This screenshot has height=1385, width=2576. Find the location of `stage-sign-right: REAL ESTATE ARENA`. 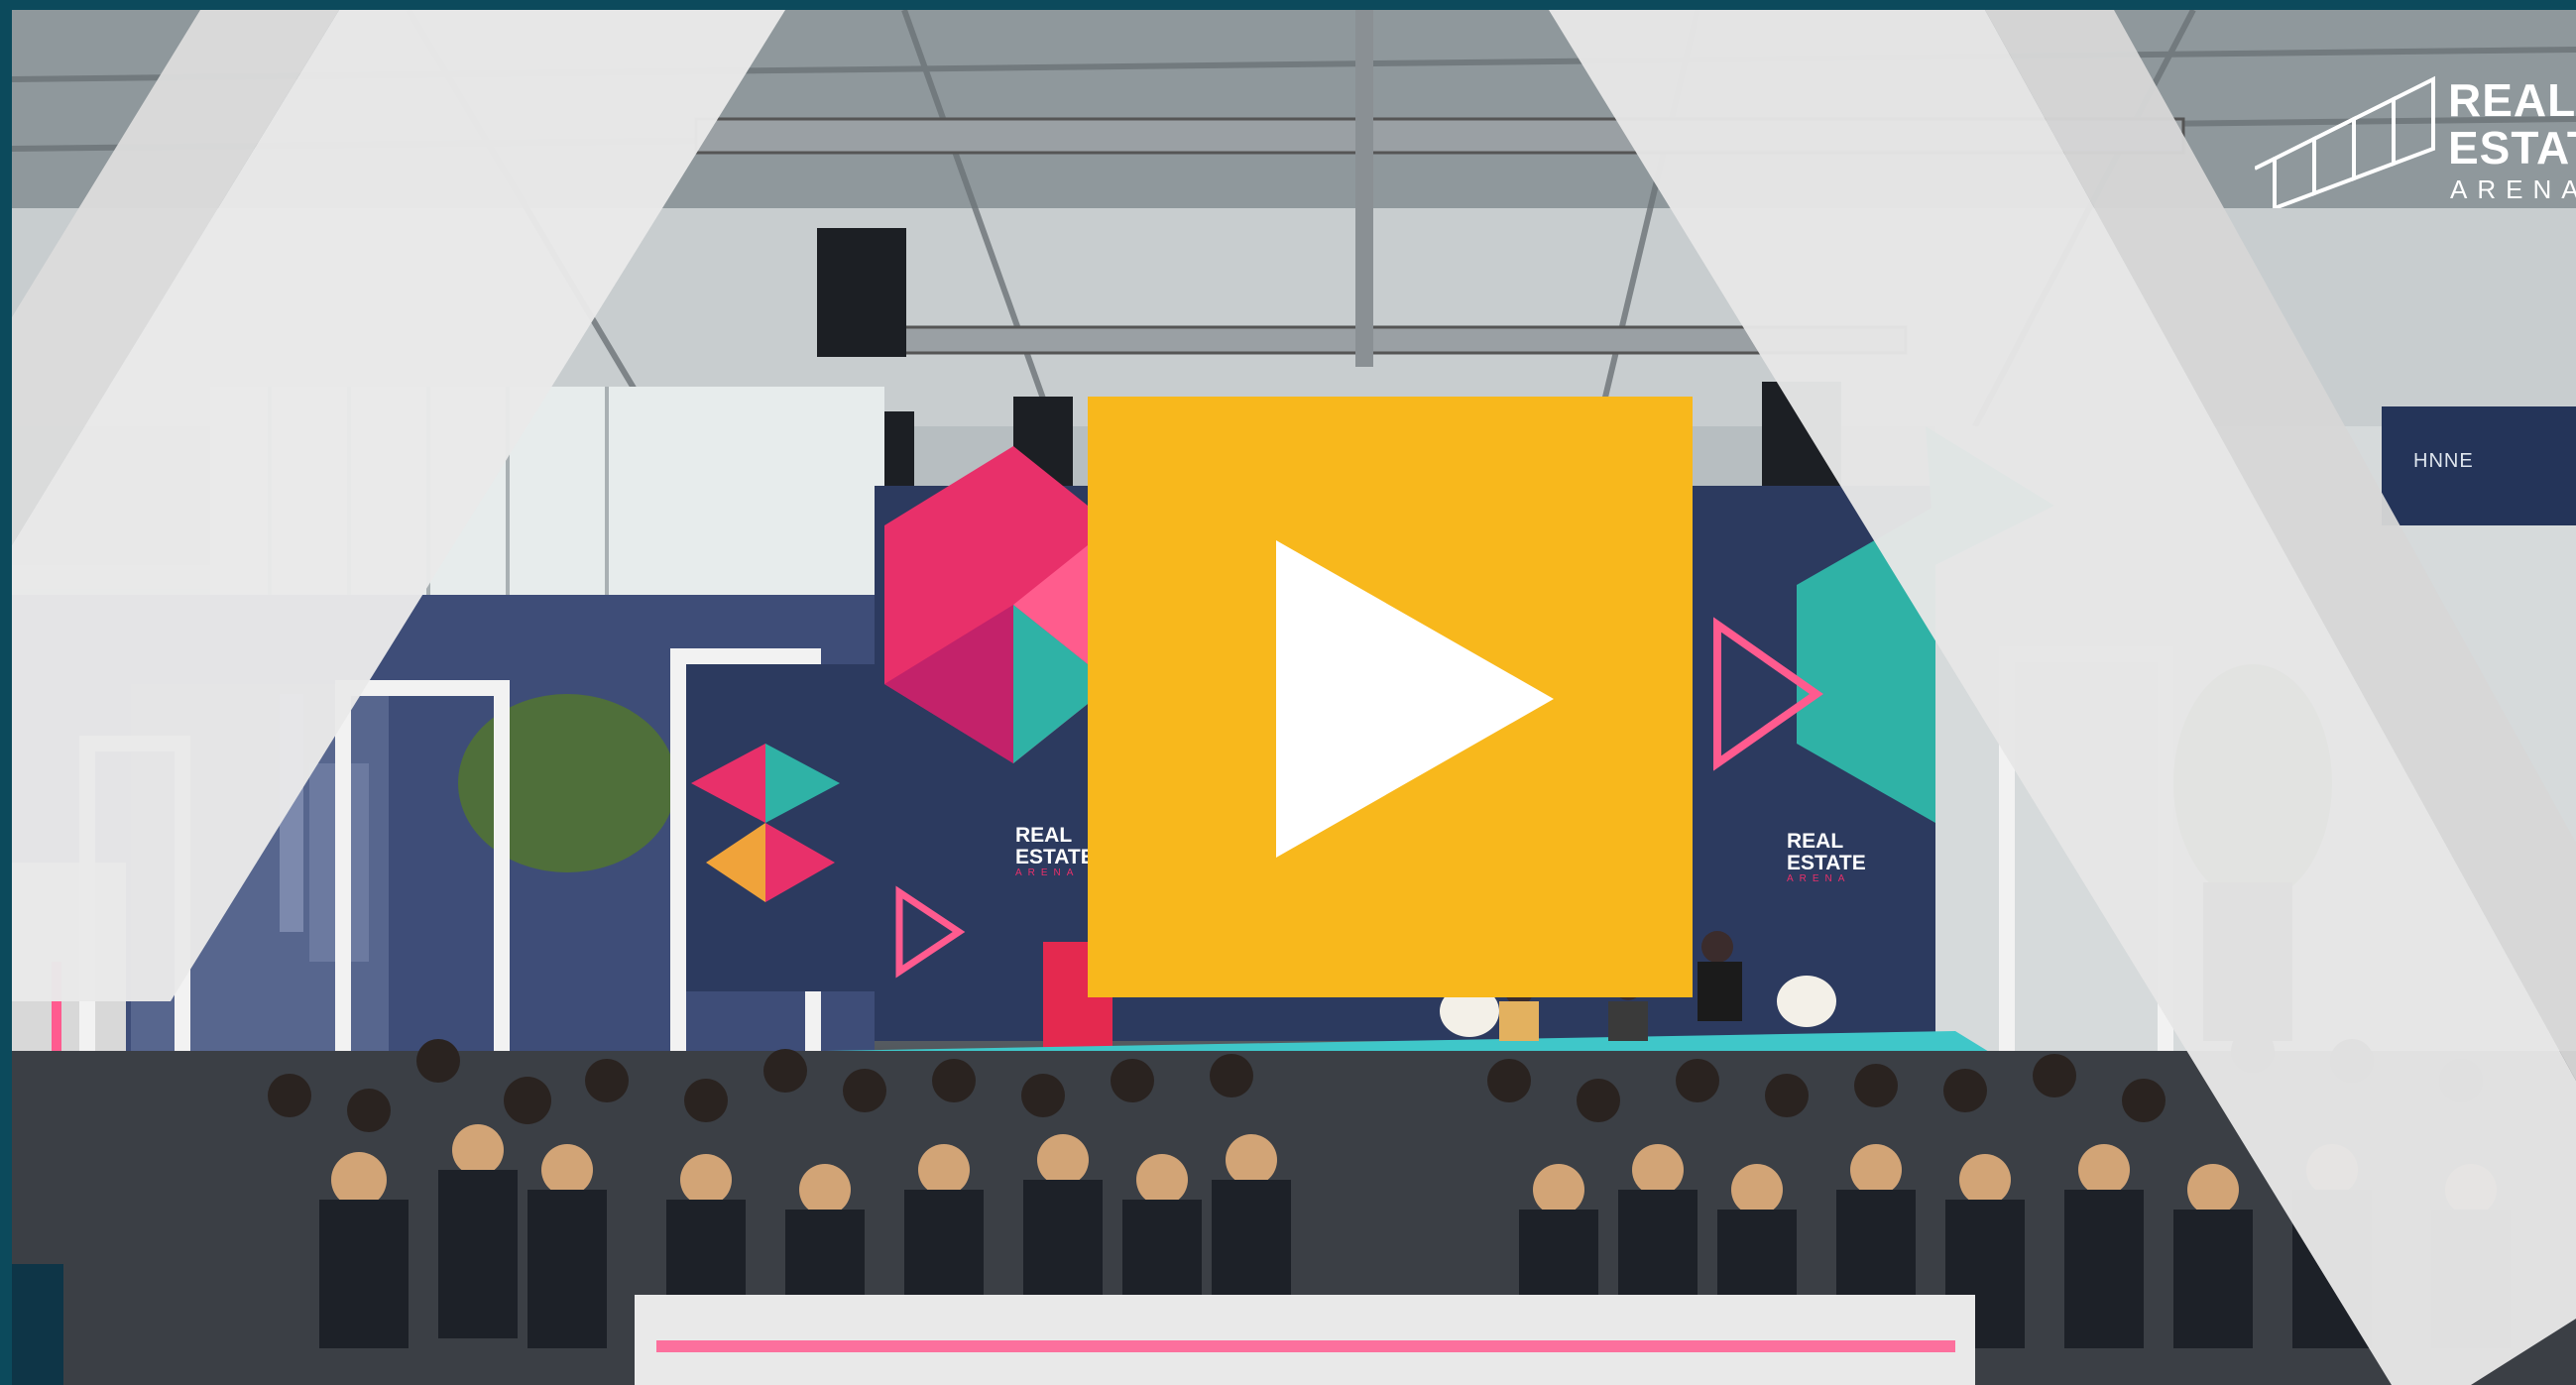

stage-sign-right: REAL ESTATE ARENA is located at coordinates (1826, 857).